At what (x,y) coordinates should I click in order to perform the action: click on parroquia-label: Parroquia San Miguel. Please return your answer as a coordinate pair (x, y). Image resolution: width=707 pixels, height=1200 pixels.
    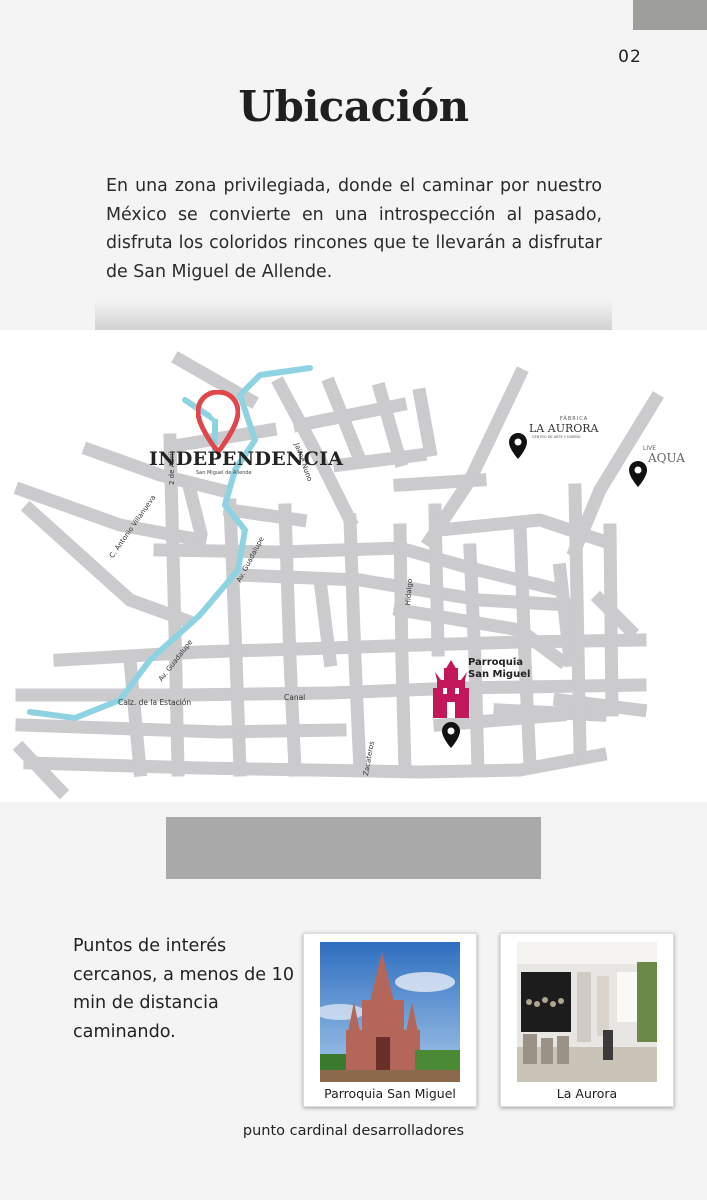
    Looking at the image, I should click on (499, 669).